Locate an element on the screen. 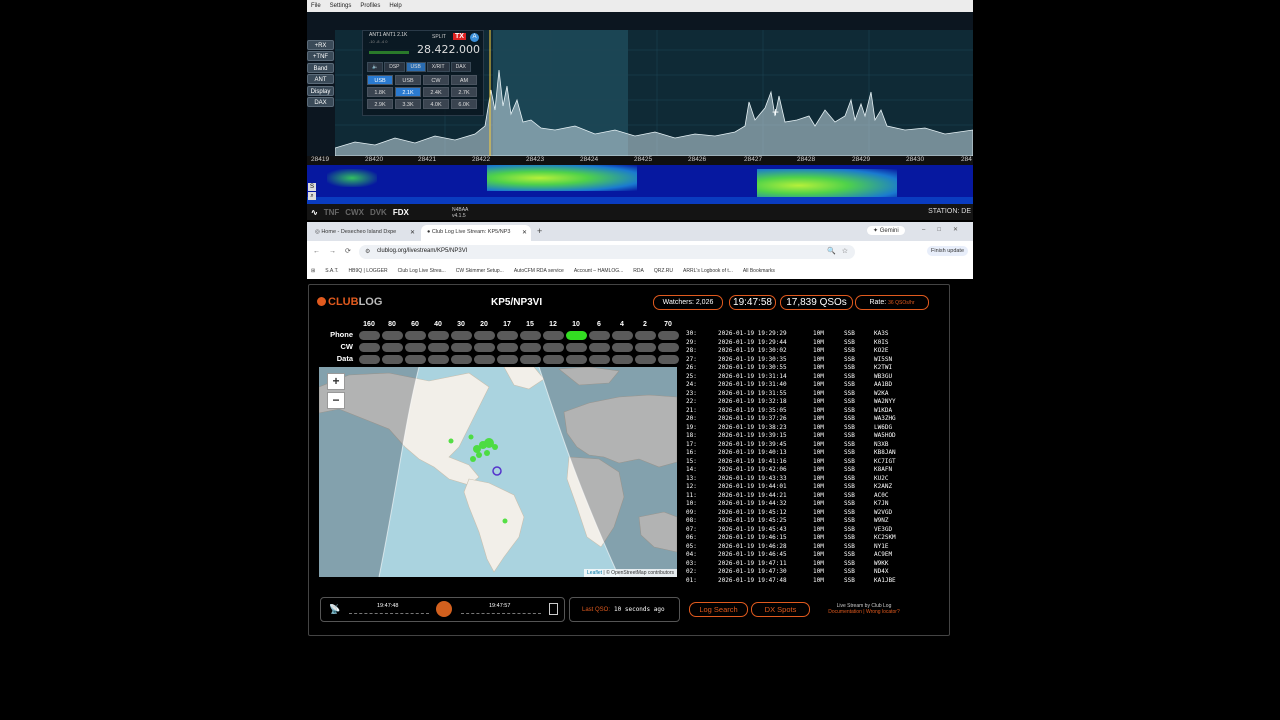 The height and width of the screenshot is (720, 1280). add-tnf-button: +TNF is located at coordinates (320, 56).